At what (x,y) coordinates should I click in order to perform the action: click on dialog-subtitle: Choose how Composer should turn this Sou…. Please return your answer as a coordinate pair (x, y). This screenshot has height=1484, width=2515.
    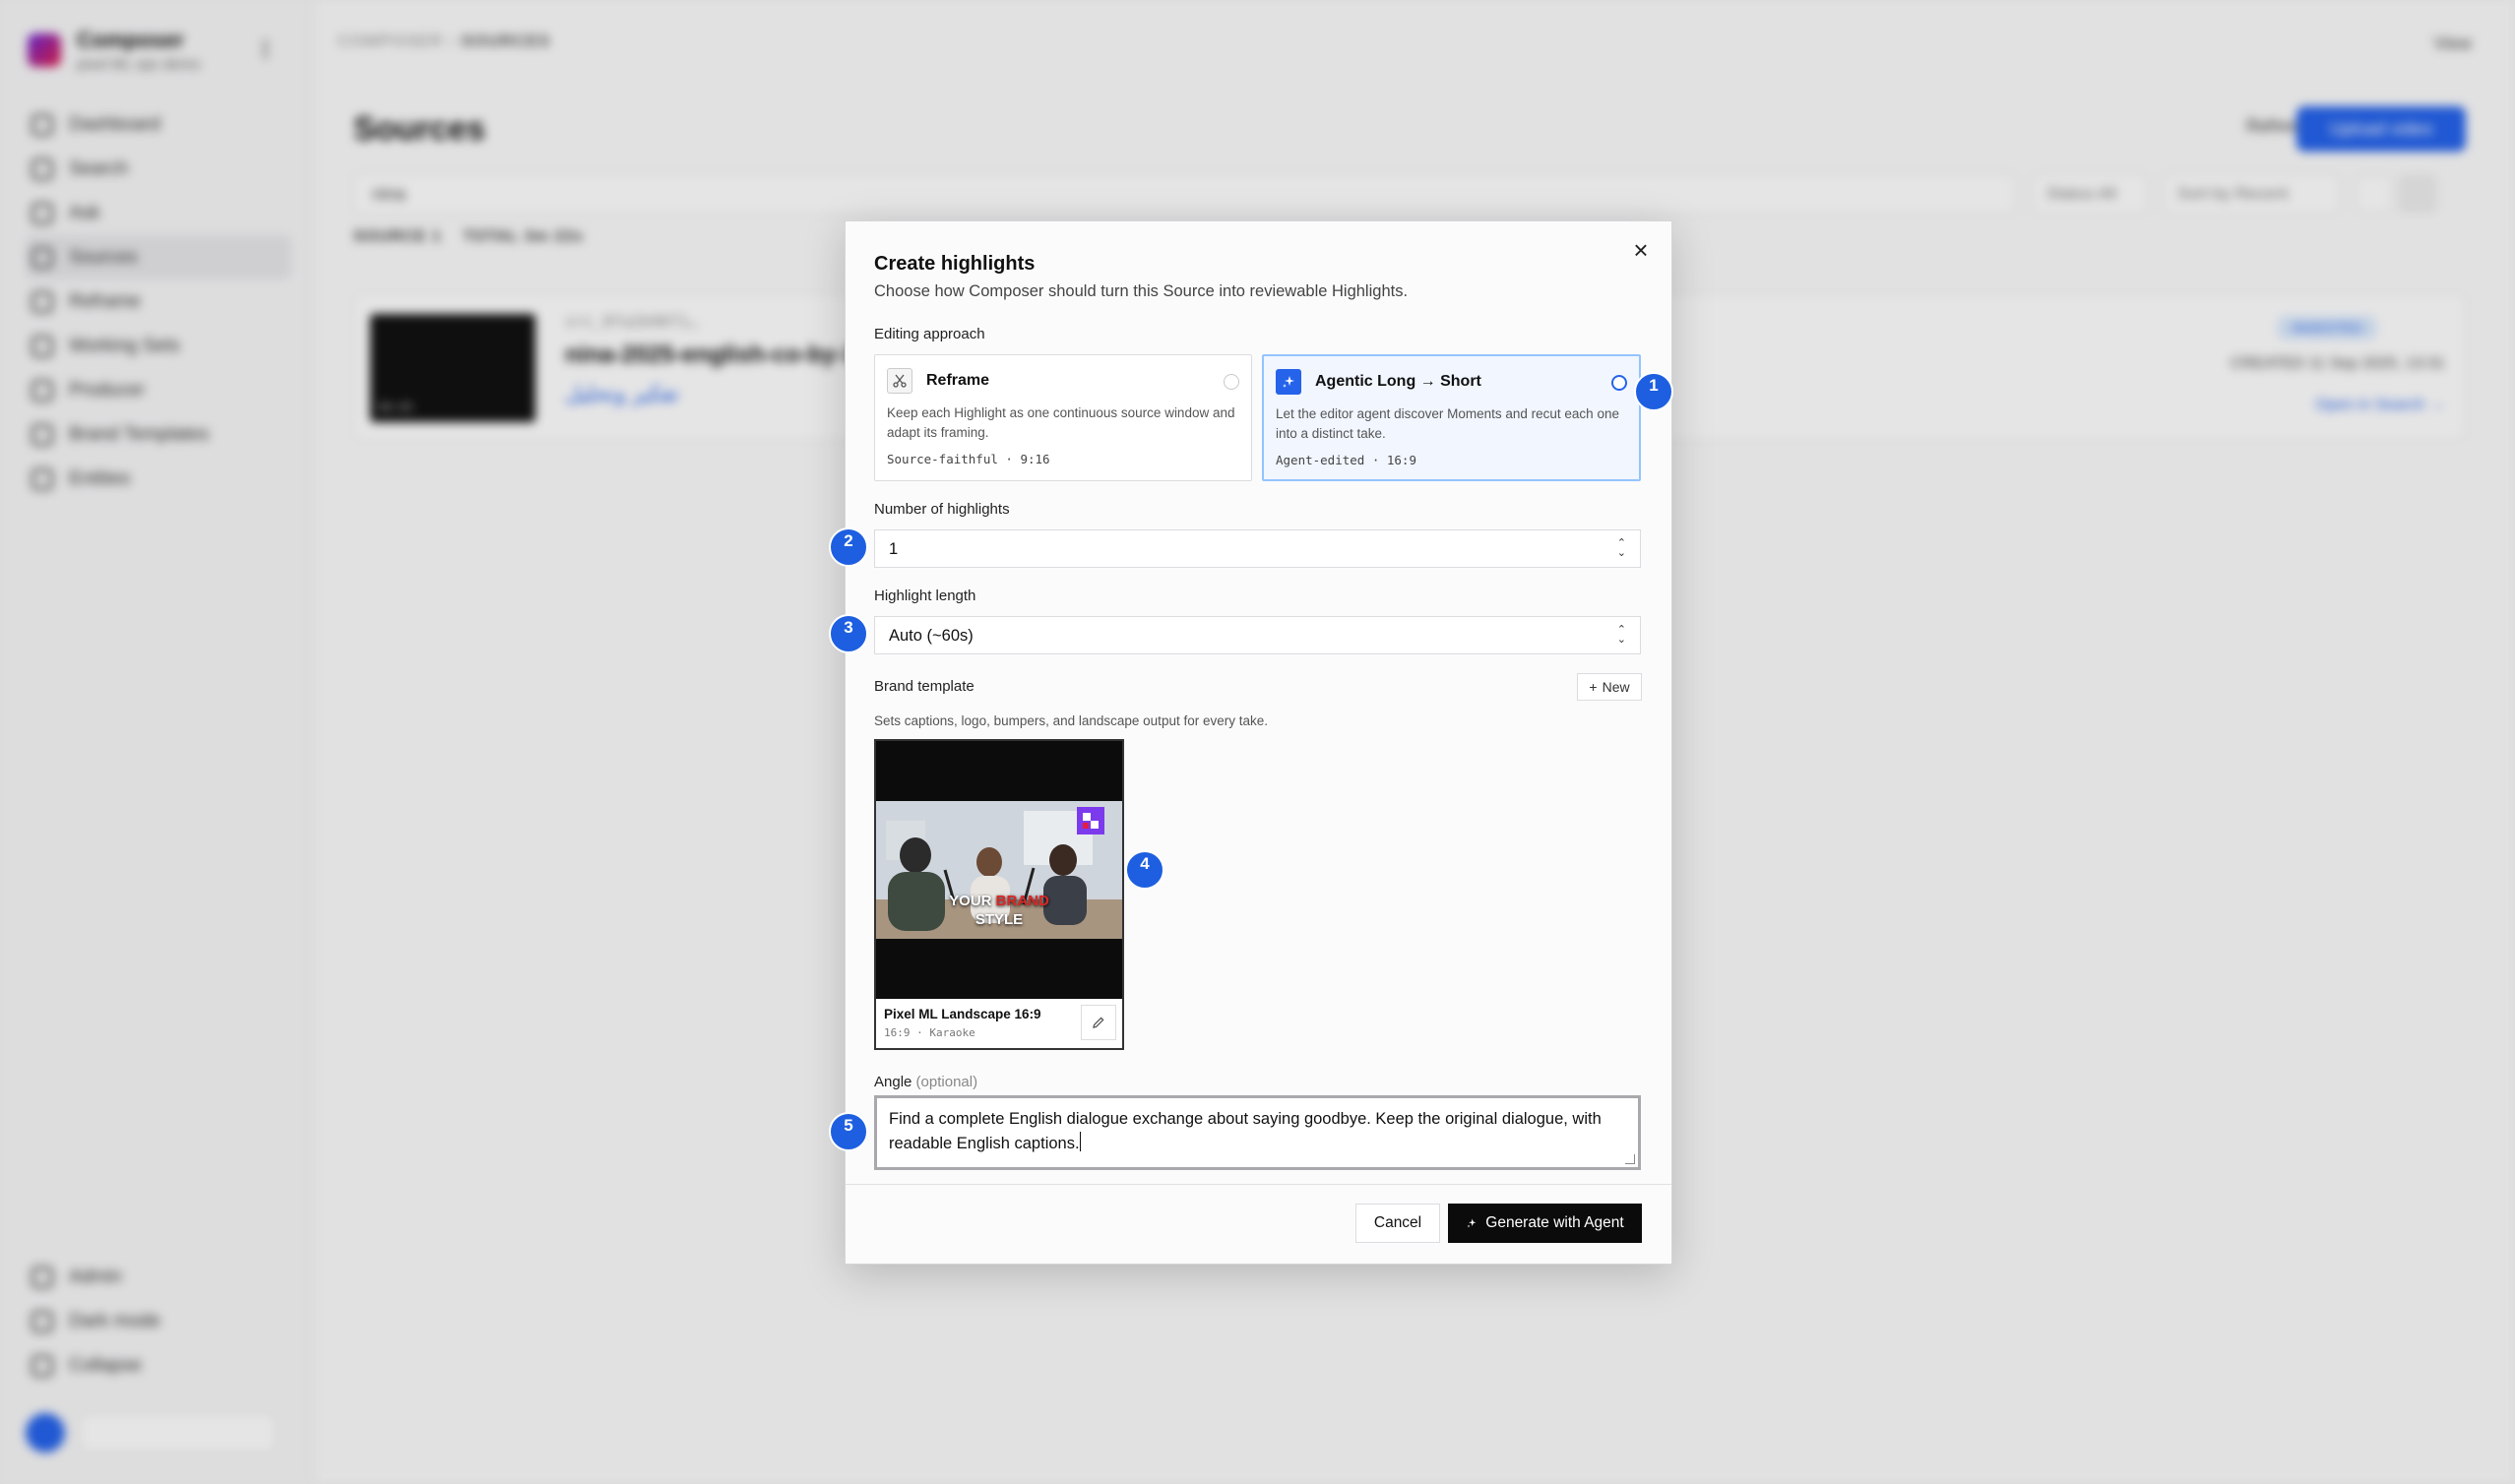
    Looking at the image, I should click on (1141, 291).